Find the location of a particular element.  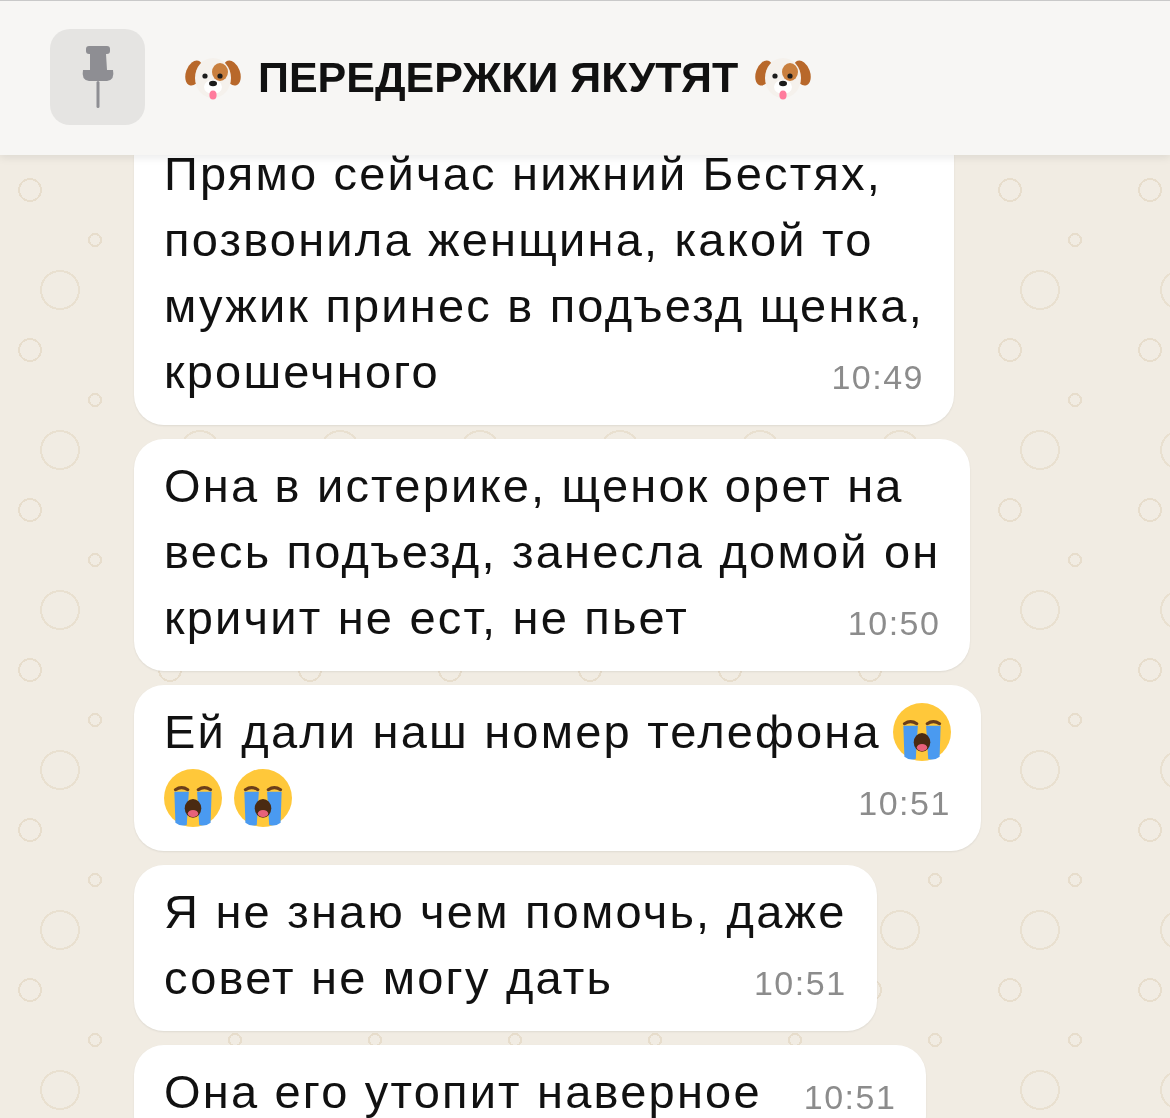

message-text: Ей дали наш номер телефона is located at coordinates (522, 732).